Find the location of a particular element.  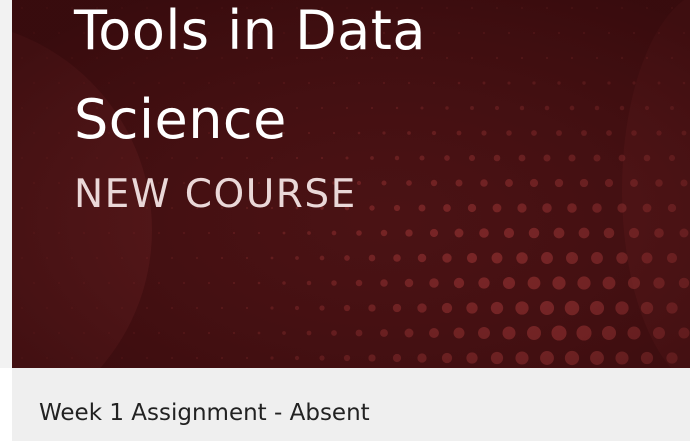

left-margin-strip is located at coordinates (6, 184).